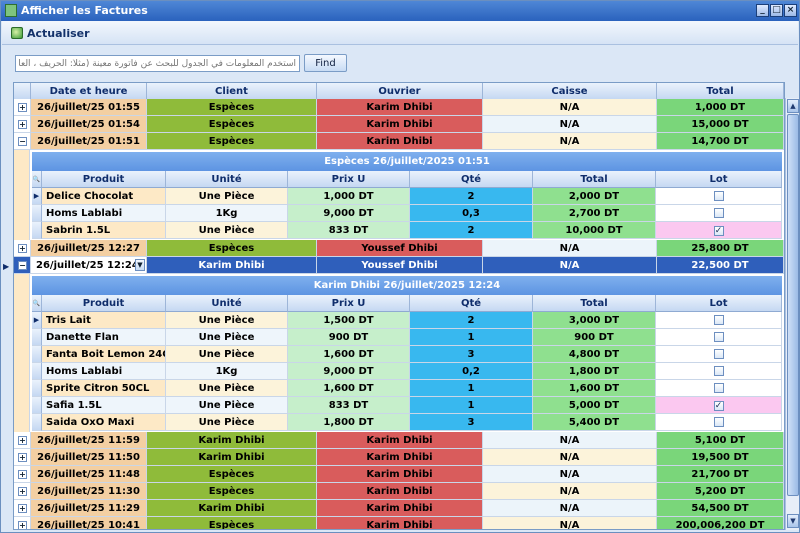 This screenshot has height=533, width=800. I want to click on minimize-button: _, so click(762, 10).